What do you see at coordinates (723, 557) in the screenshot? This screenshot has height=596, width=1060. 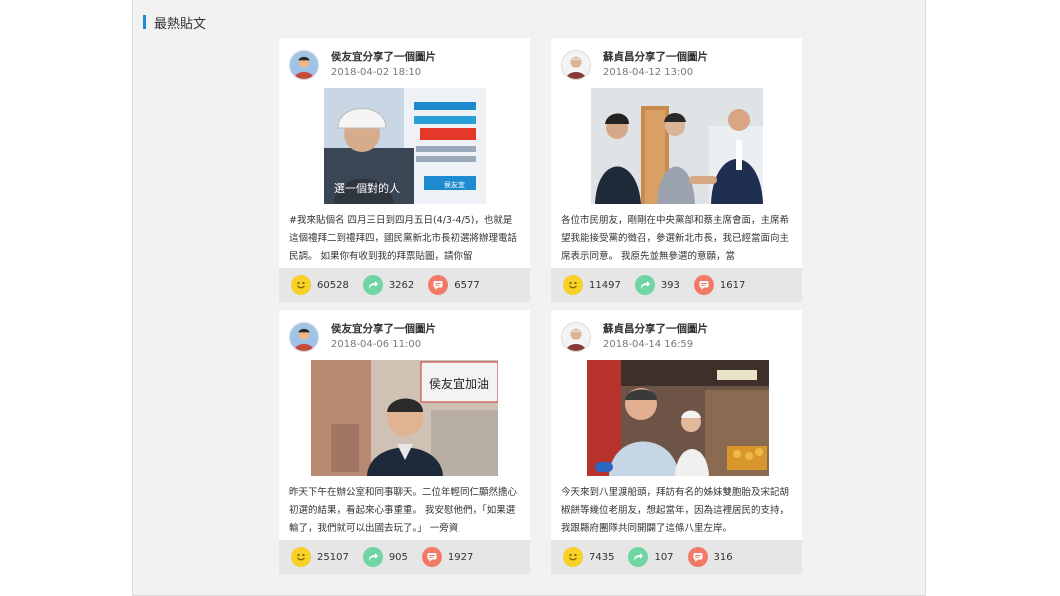 I see `comment-count: 316` at bounding box center [723, 557].